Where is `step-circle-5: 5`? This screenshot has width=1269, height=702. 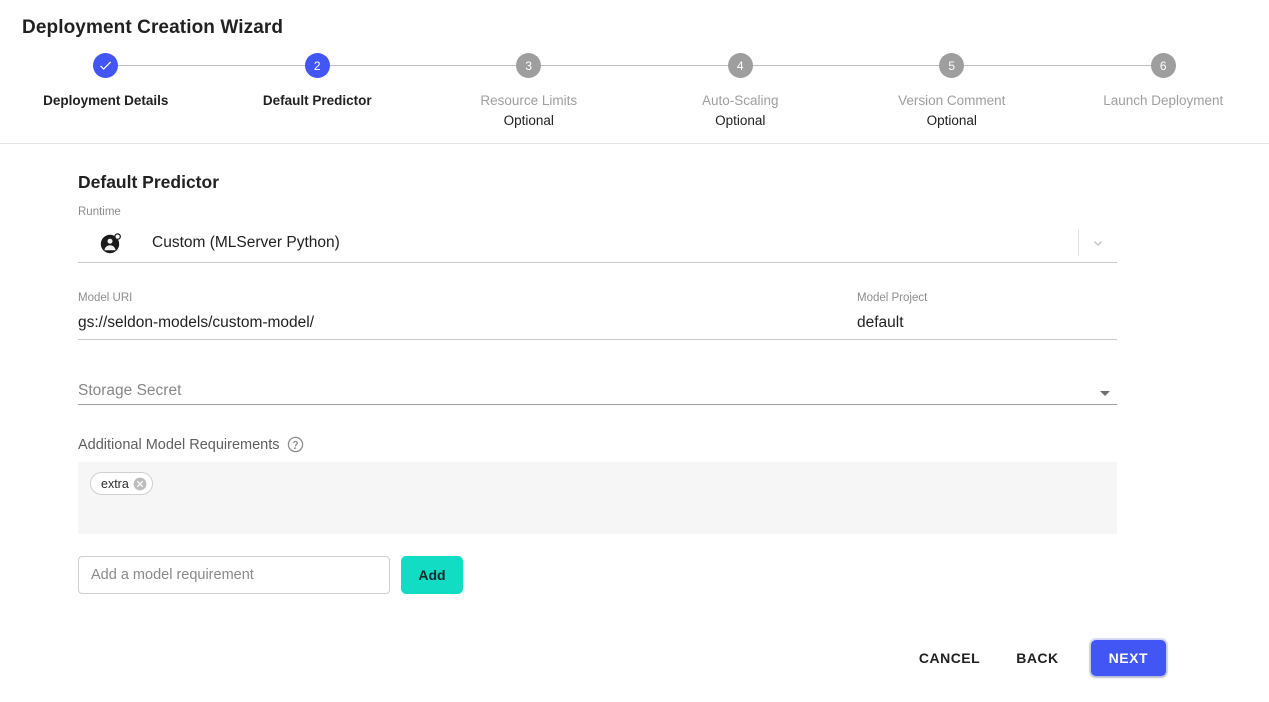 step-circle-5: 5 is located at coordinates (952, 65).